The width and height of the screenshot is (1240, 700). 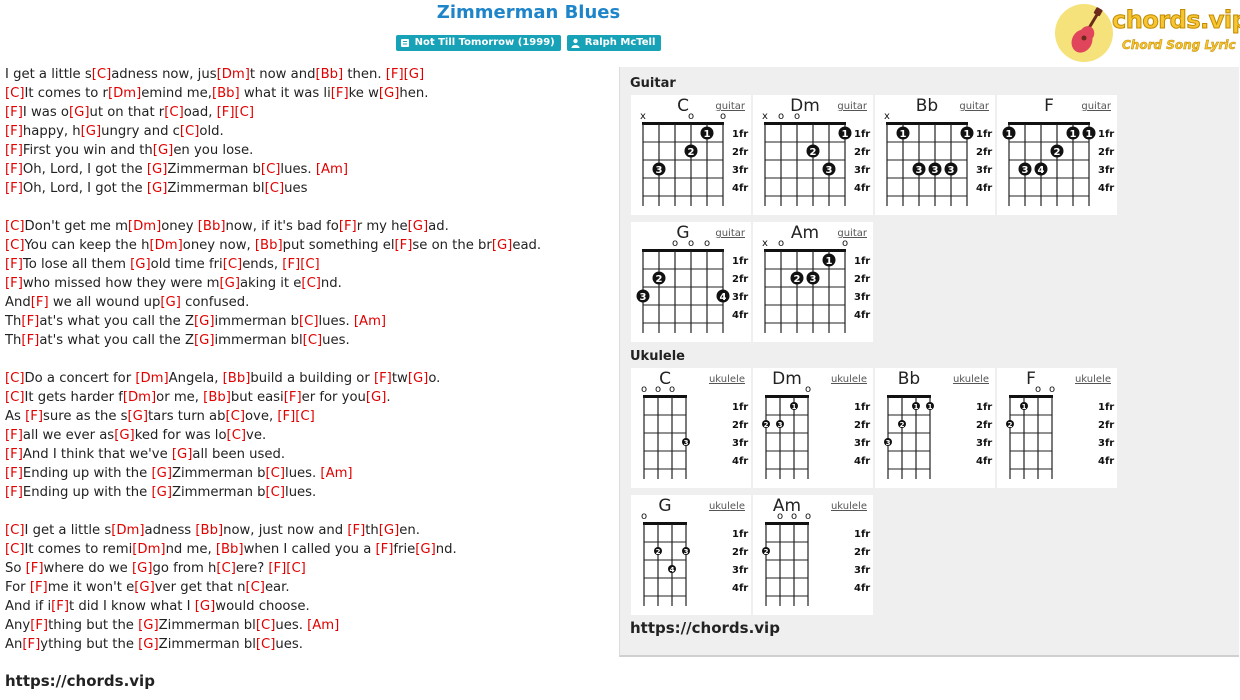 I want to click on footer-url: https://chords.vip, so click(x=80, y=681).